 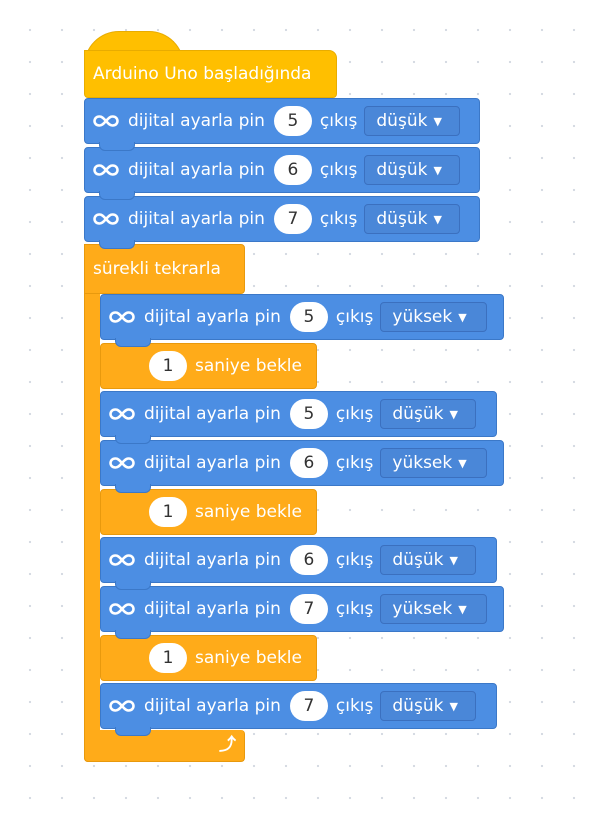 I want to click on forever-loop-block: sürekli tekrarla, so click(x=164, y=269).